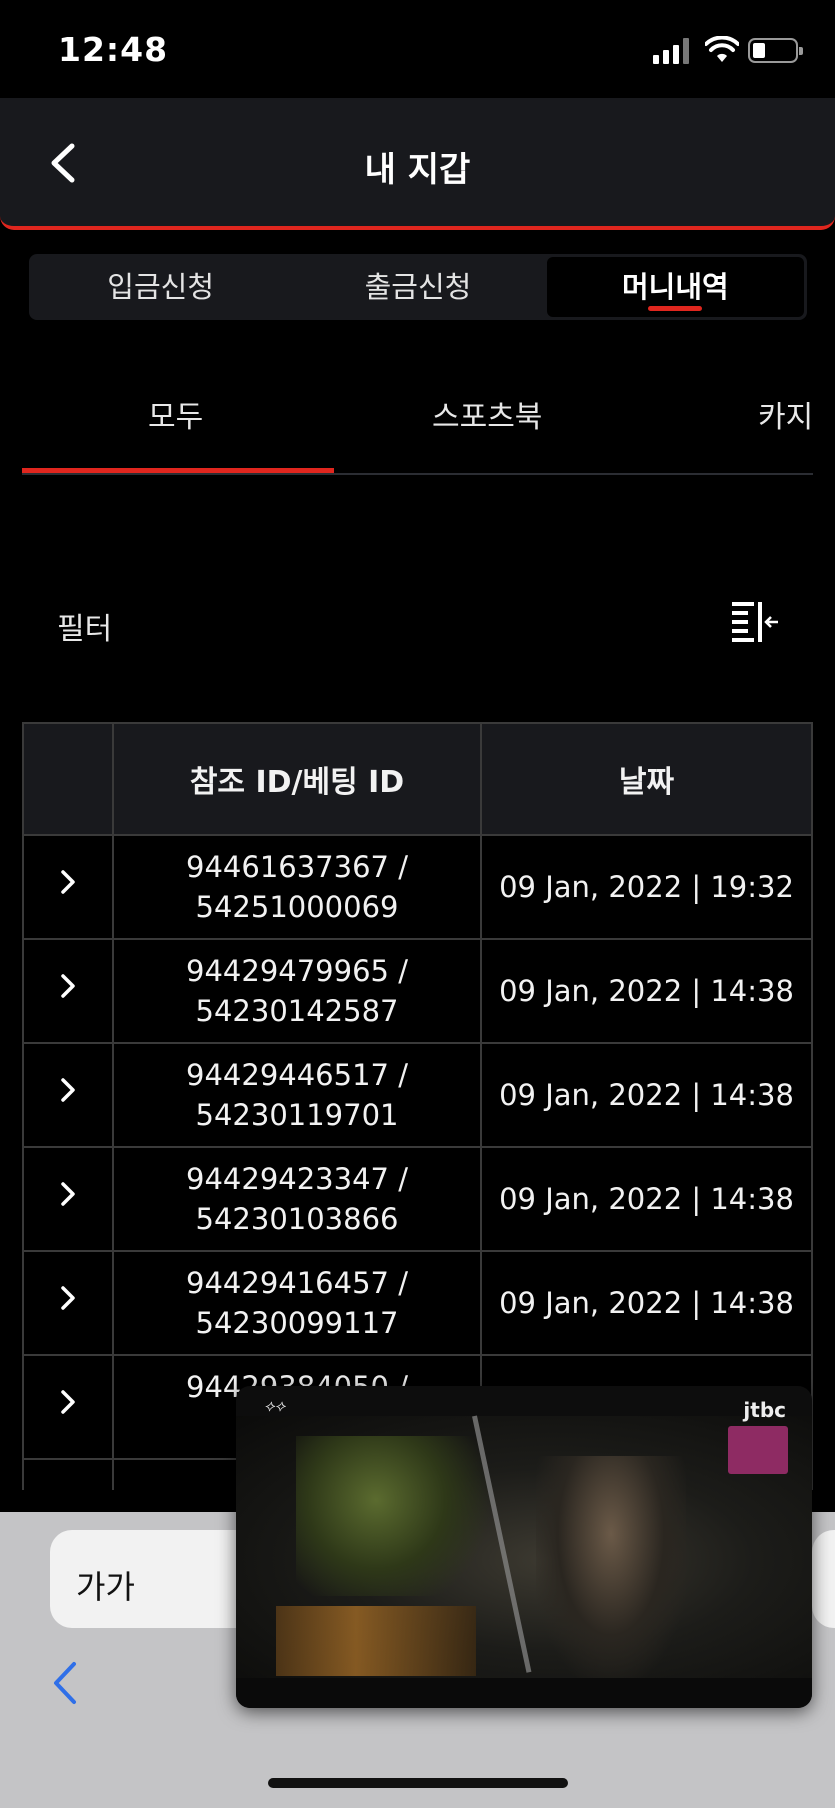 Image resolution: width=835 pixels, height=1808 pixels. Describe the element at coordinates (275, 1405) in the screenshot. I see `show-logo: ⟡⟡` at that location.